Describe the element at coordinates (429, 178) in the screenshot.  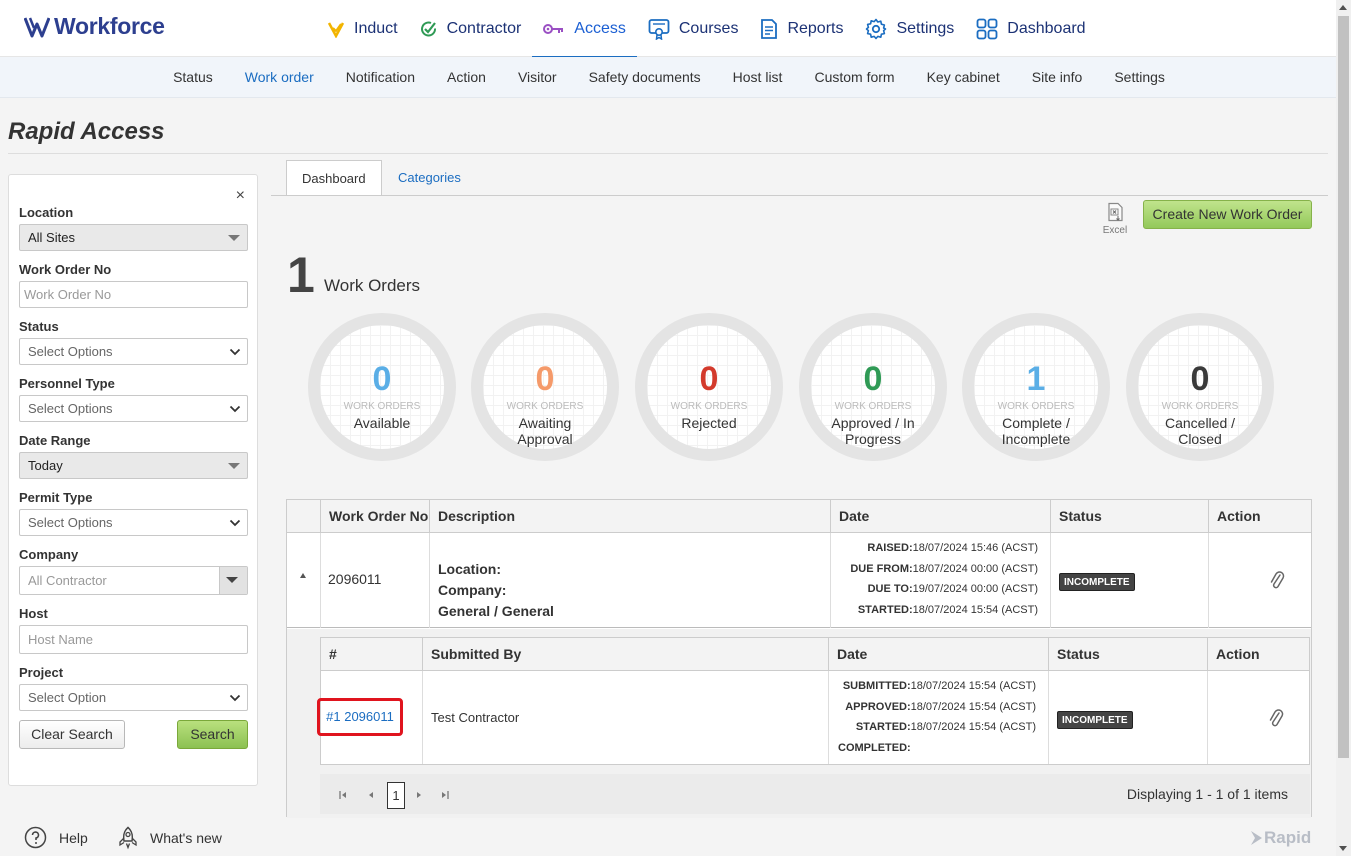
I see `tab-categories: Categories` at that location.